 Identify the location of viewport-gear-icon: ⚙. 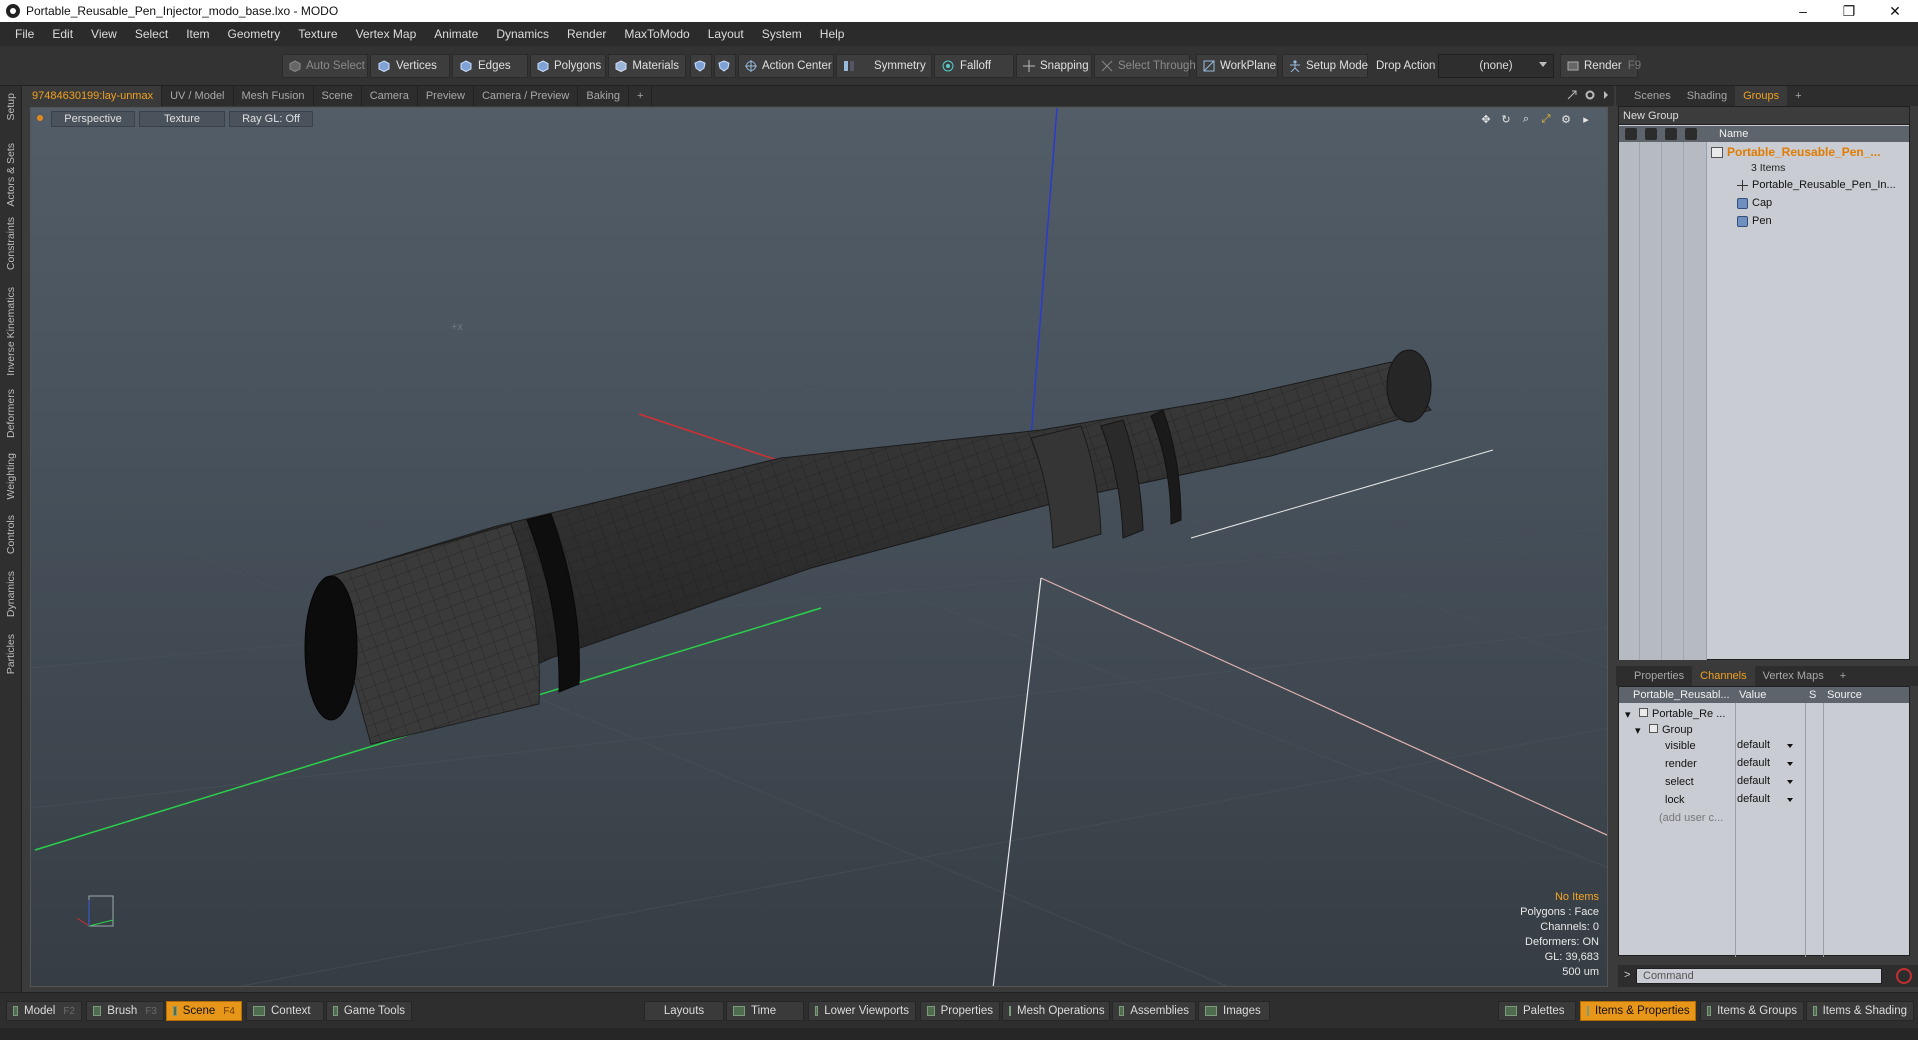
(1566, 119).